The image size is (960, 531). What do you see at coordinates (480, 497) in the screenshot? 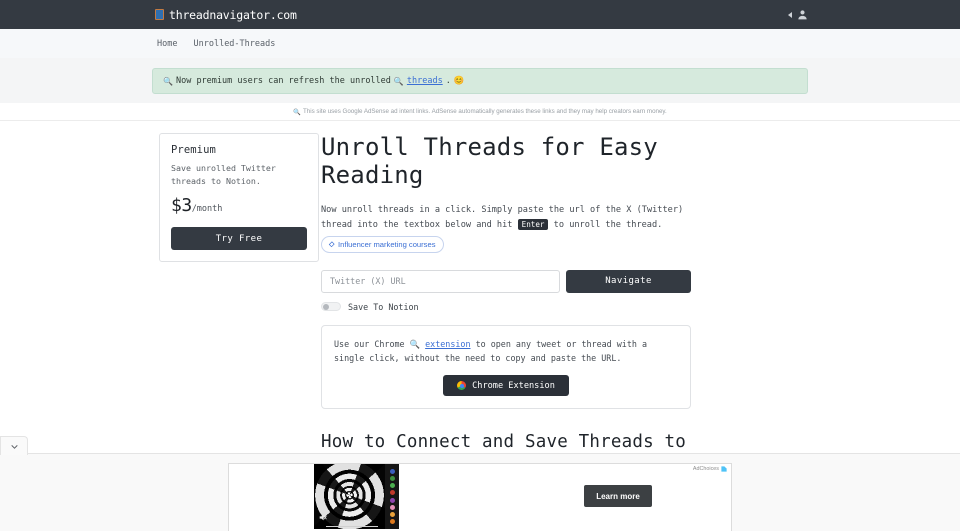
I see `ad-creative-card: AdChoices Learn more` at bounding box center [480, 497].